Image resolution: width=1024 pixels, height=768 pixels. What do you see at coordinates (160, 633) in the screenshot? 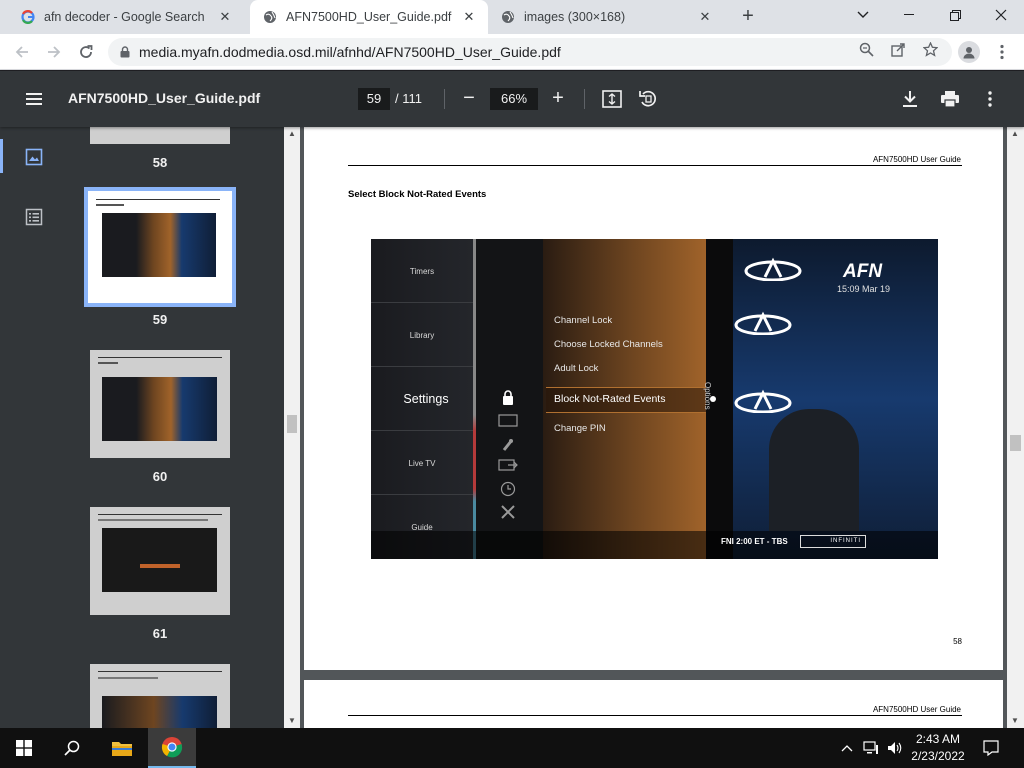
I see `thumbnail-label: 61` at bounding box center [160, 633].